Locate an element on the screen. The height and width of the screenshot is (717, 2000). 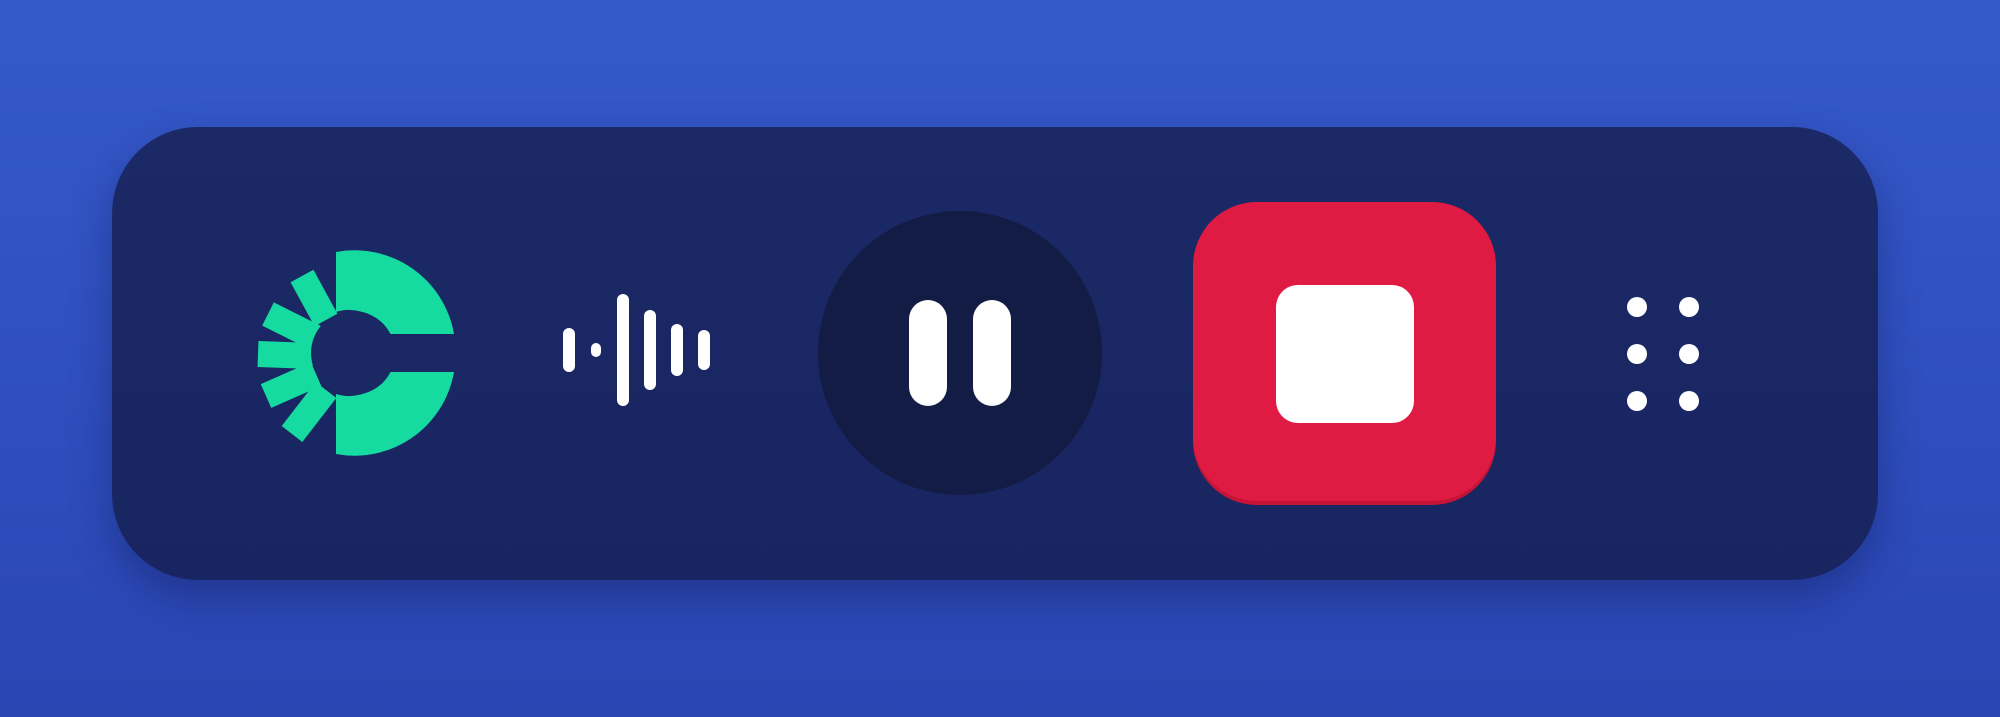
pause-button is located at coordinates (960, 353).